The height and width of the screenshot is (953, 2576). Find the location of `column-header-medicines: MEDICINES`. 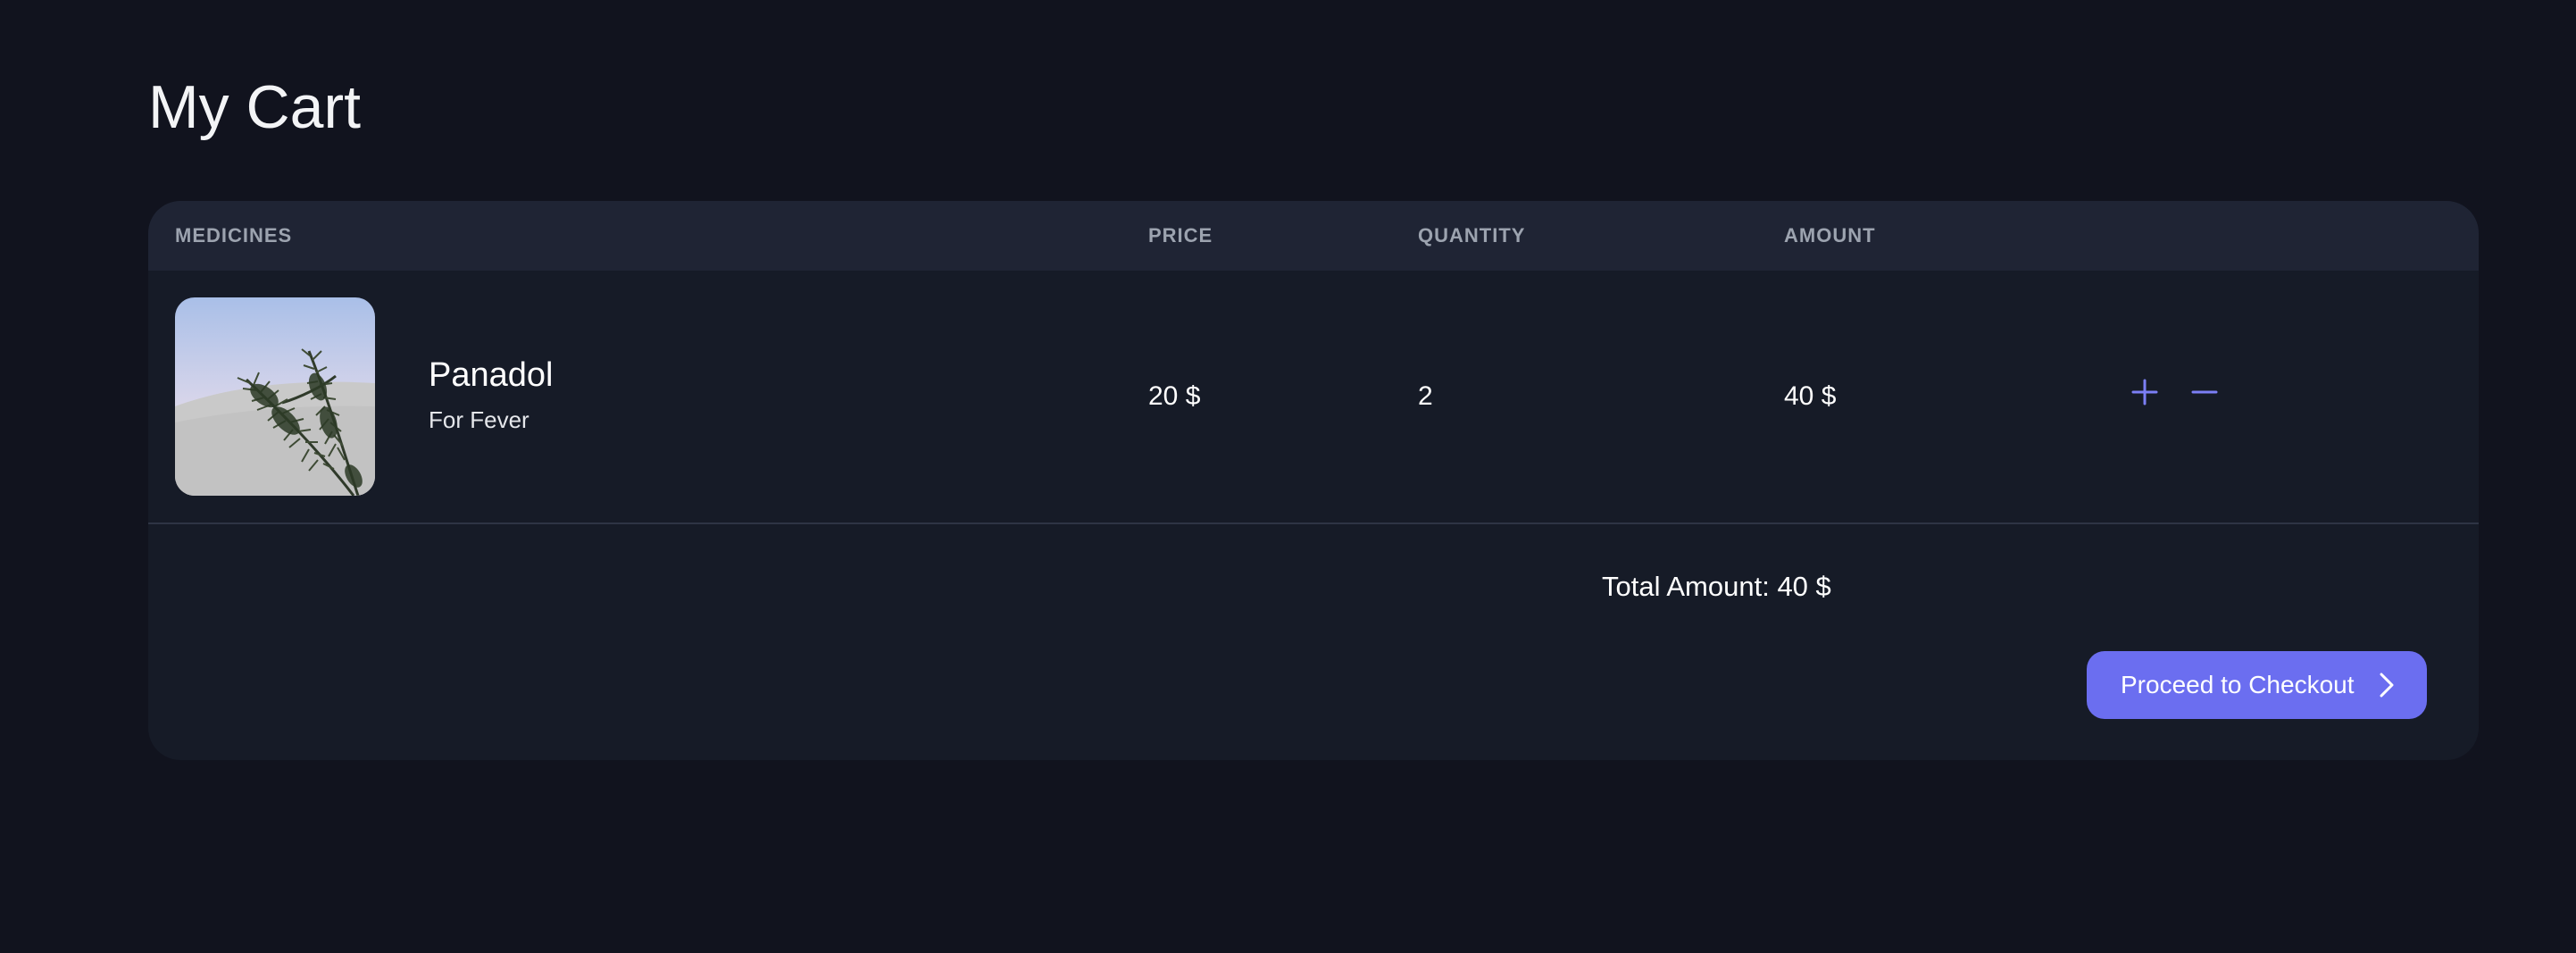

column-header-medicines: MEDICINES is located at coordinates (234, 235).